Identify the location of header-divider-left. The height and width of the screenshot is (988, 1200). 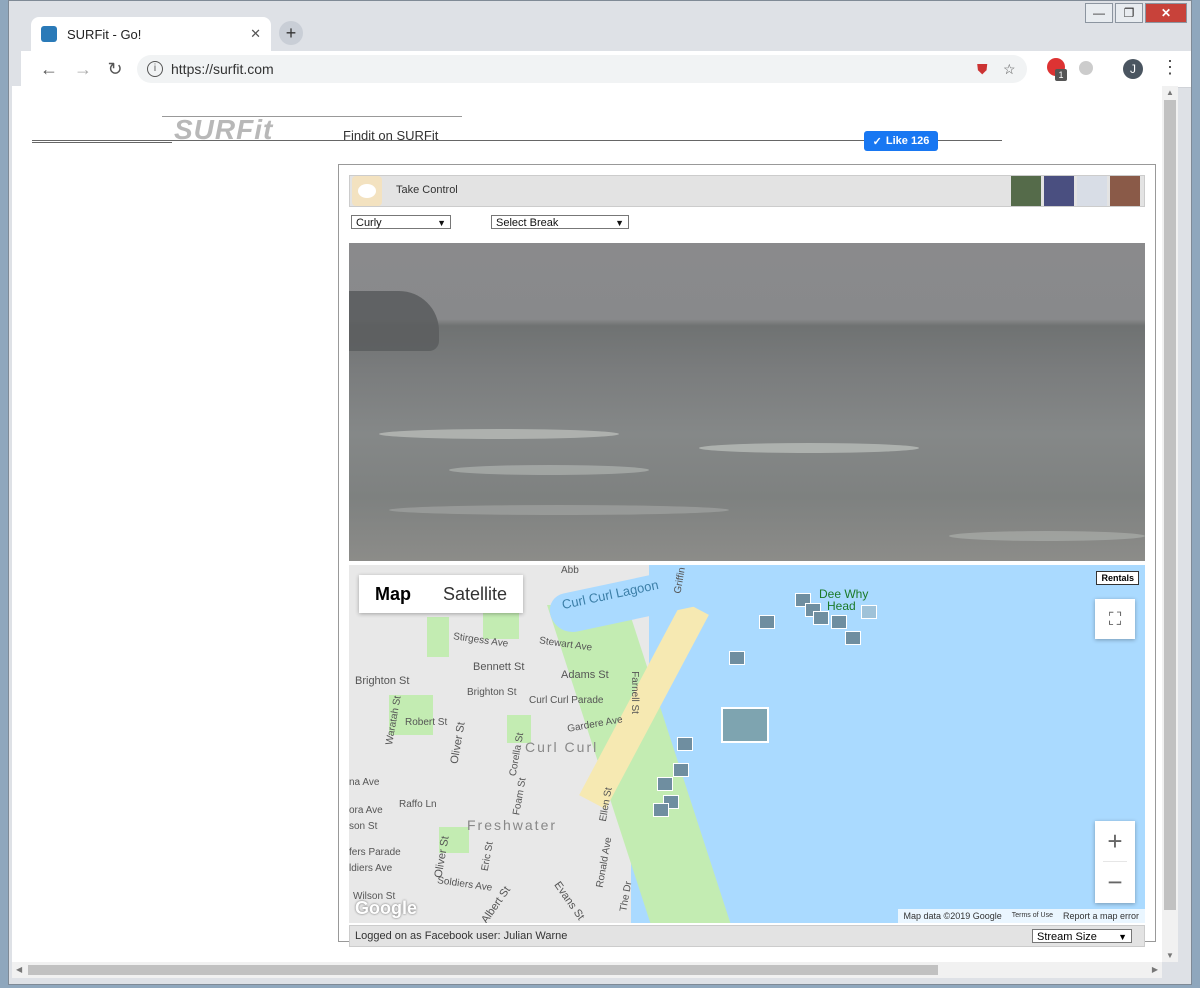
(102, 142).